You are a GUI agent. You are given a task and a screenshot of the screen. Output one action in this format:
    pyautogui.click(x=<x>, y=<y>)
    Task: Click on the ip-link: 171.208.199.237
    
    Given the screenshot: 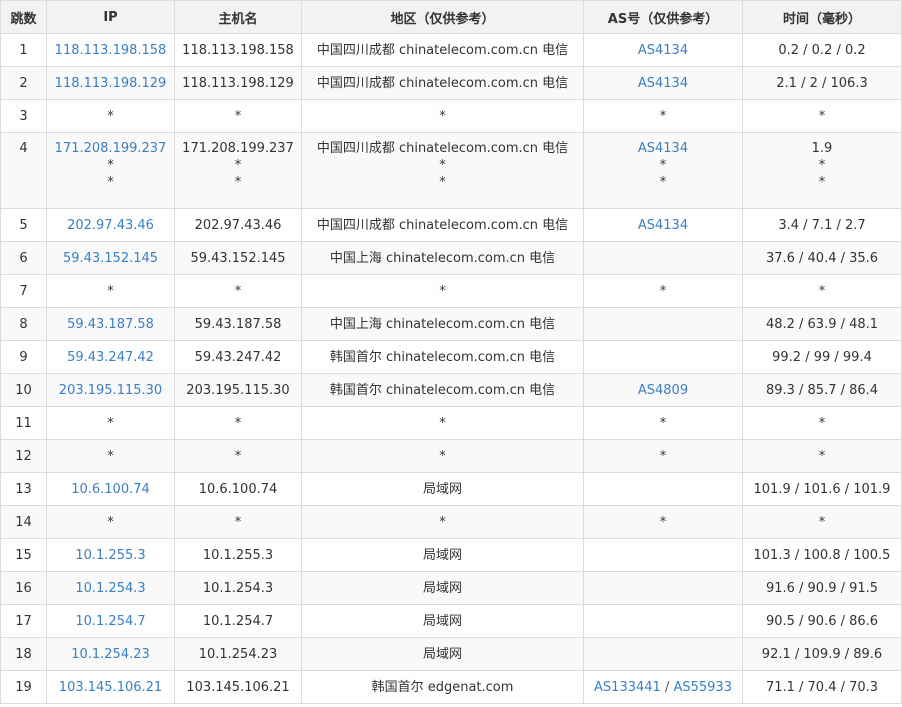 What is the action you would take?
    pyautogui.click(x=111, y=148)
    